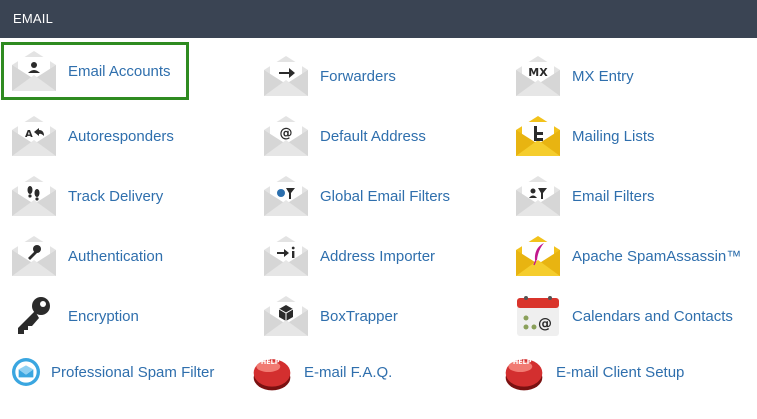 Image resolution: width=757 pixels, height=419 pixels. What do you see at coordinates (116, 256) in the screenshot?
I see `authentication-label: Authentication` at bounding box center [116, 256].